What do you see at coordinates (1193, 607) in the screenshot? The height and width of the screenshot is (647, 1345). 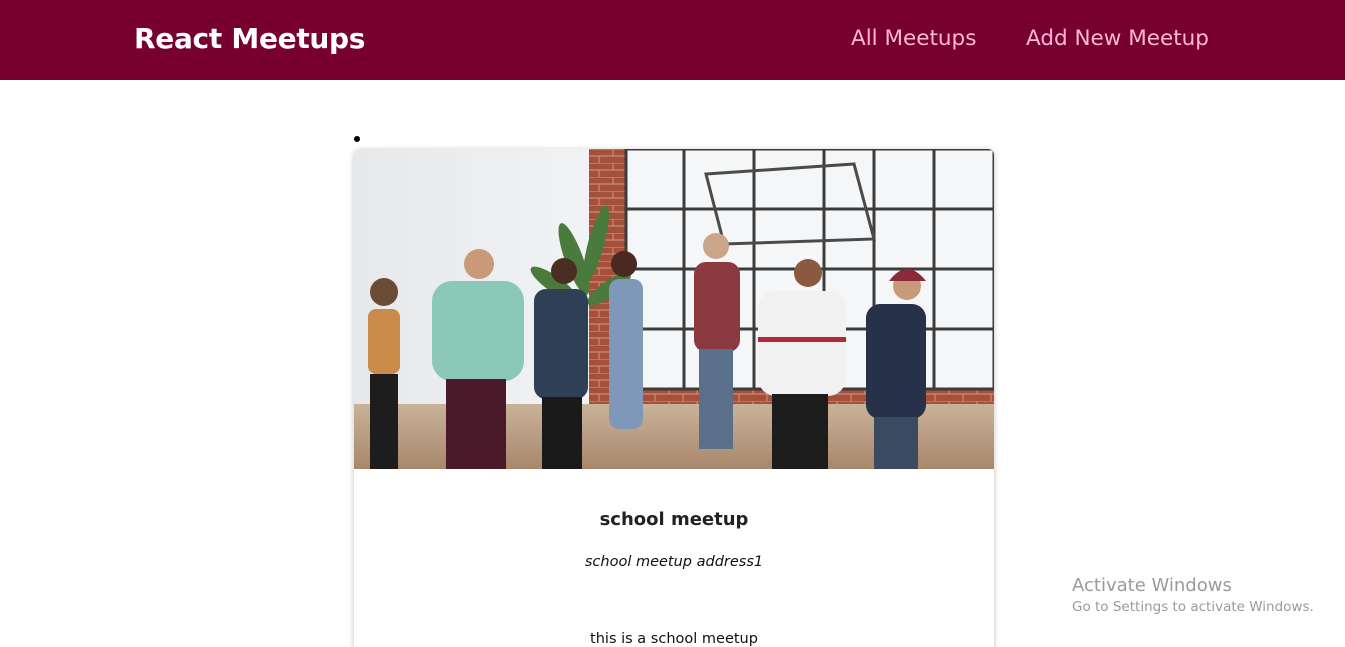 I see `activate-windows-subtitle: Go to Settings to activate Windows.` at bounding box center [1193, 607].